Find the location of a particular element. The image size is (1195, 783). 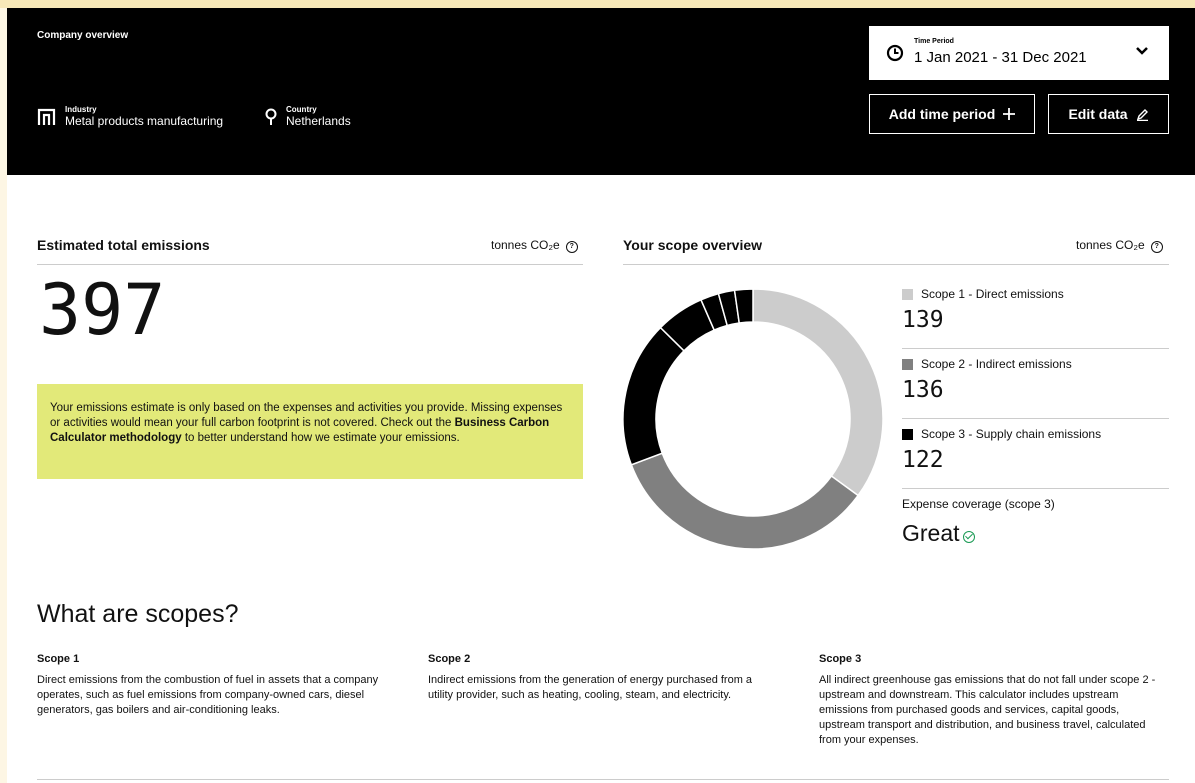

time-period-label: Time Period is located at coordinates (934, 41).